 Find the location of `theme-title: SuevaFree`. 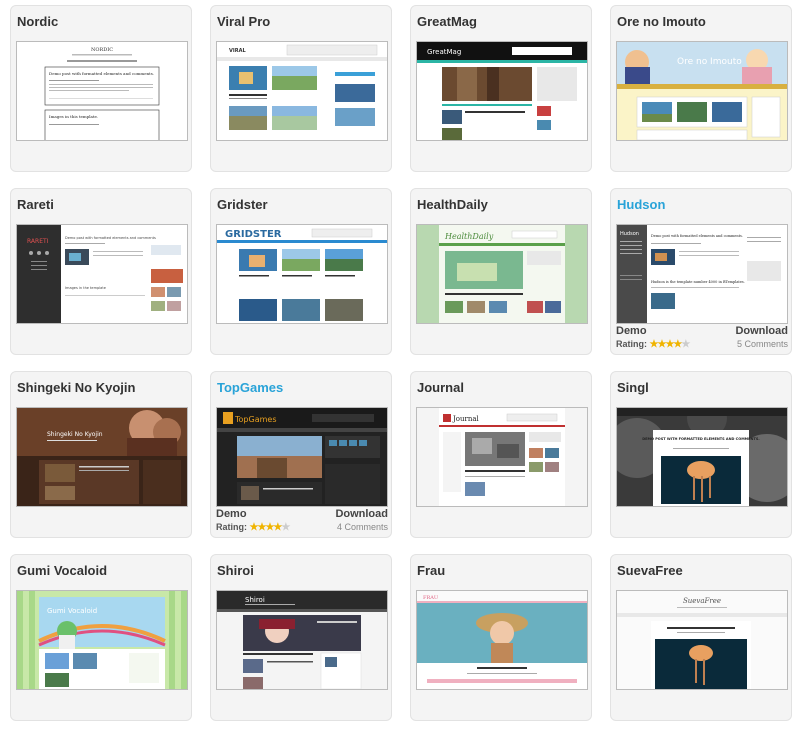

theme-title: SuevaFree is located at coordinates (650, 570).